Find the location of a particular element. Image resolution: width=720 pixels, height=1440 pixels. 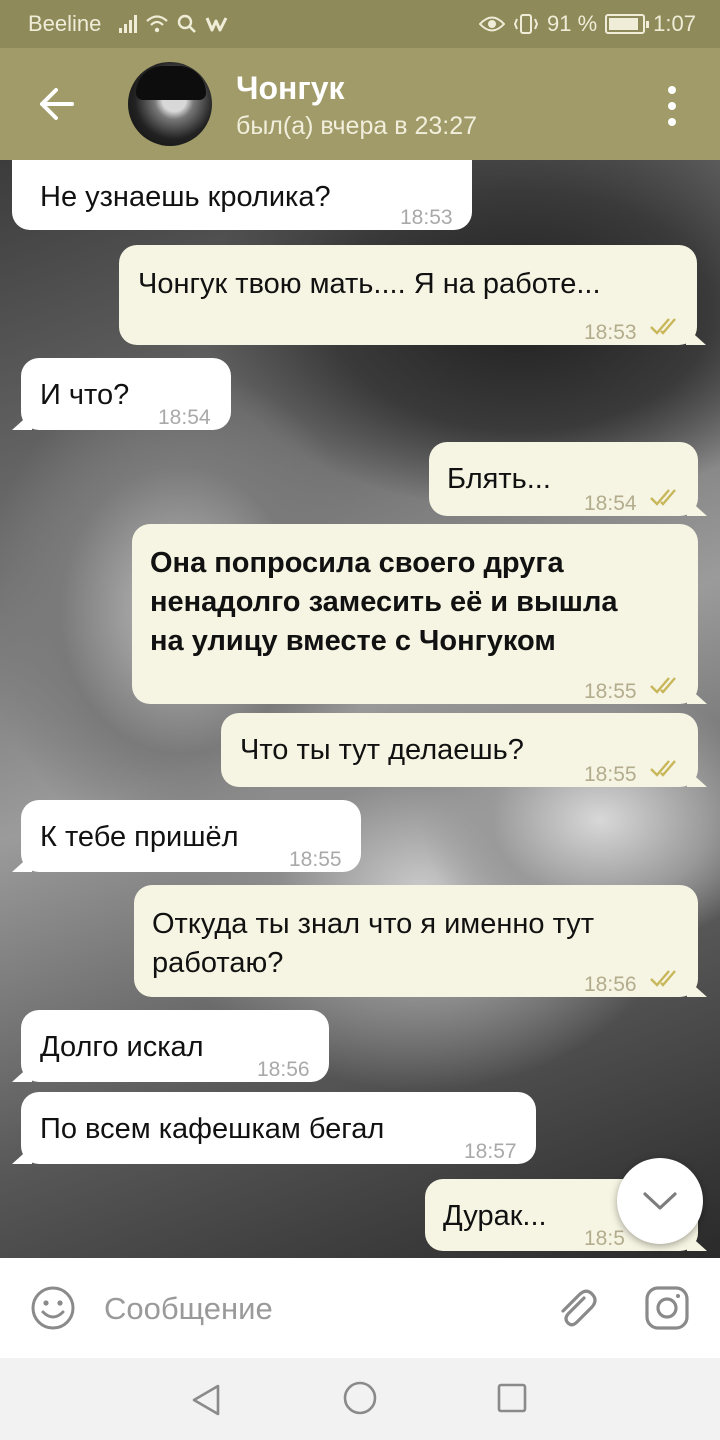

message-text-line: ненадолго замесить её и вышла is located at coordinates (384, 602).